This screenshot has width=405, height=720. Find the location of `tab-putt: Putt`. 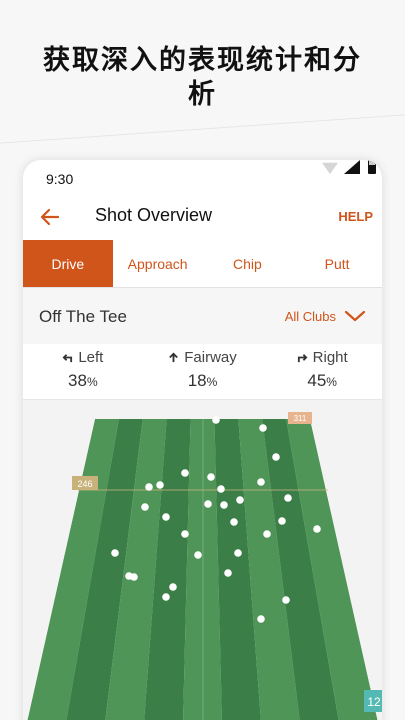

tab-putt: Putt is located at coordinates (337, 263).